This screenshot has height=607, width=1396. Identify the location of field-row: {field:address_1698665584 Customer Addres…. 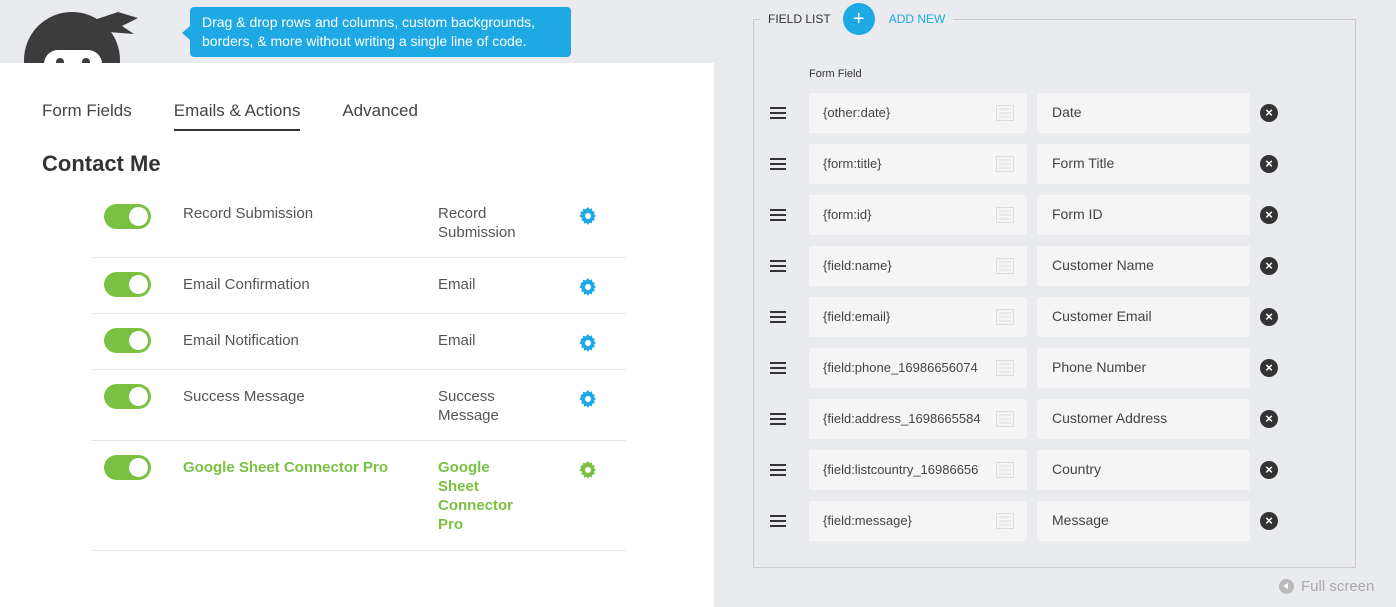
(1030, 419).